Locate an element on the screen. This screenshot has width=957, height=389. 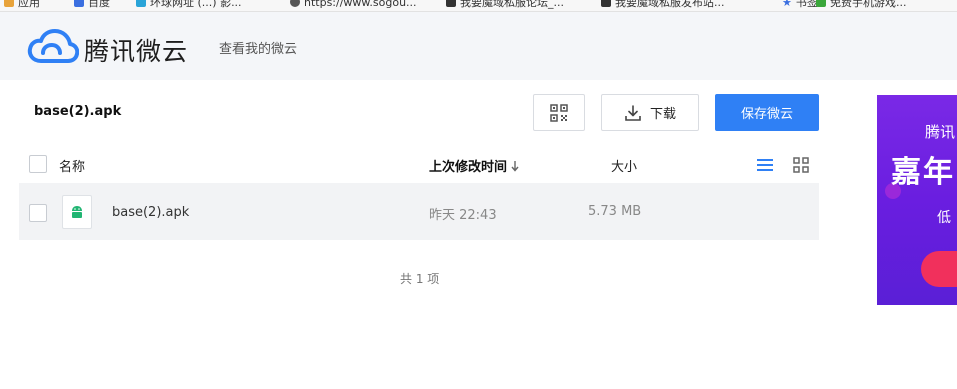
bookmark-label: 应用 is located at coordinates (29, 4).